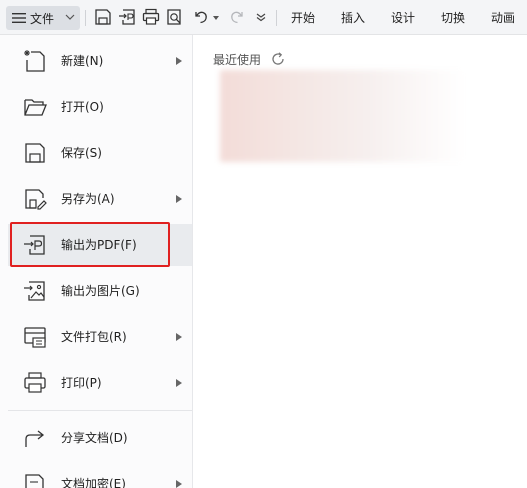 This screenshot has height=488, width=527. I want to click on file-menu-button: 文件, so click(43, 18).